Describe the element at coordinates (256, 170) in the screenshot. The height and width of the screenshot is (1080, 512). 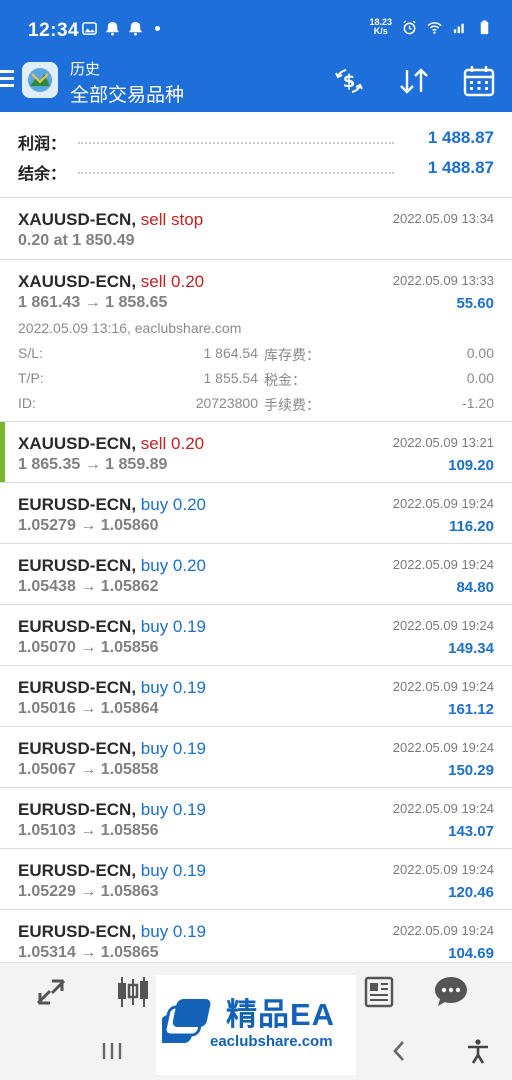
I see `balance-row: 结余： 1 488.87` at that location.